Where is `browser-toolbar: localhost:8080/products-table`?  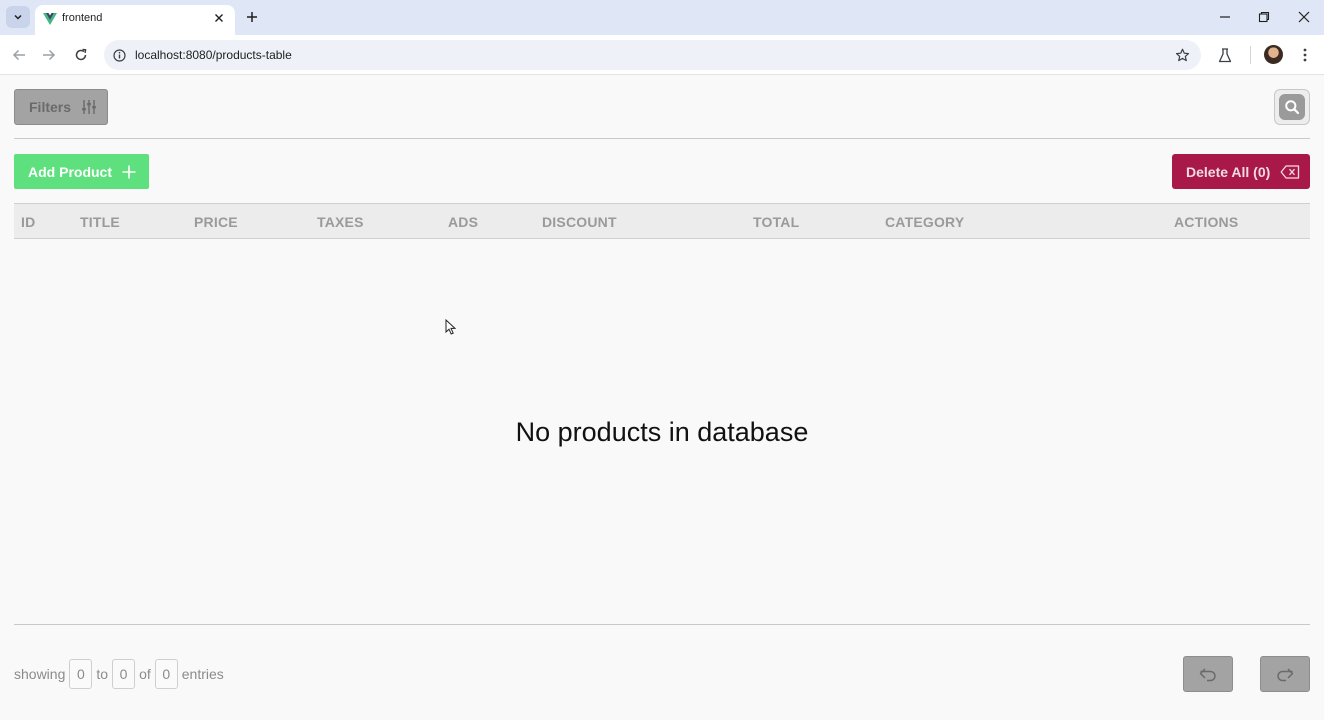
browser-toolbar: localhost:8080/products-table is located at coordinates (662, 55).